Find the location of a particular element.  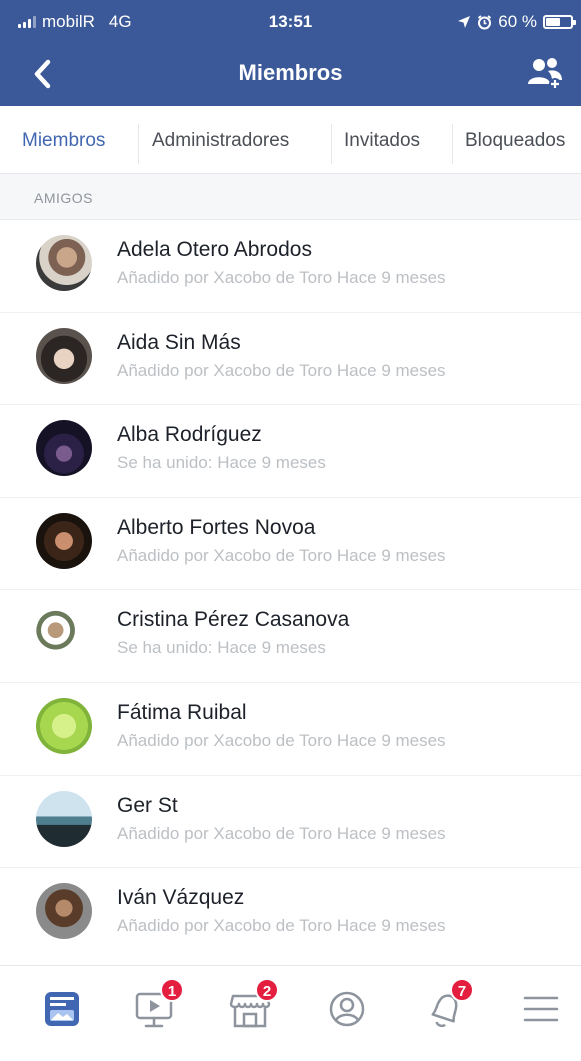

notification-badge: 1 is located at coordinates (172, 990).